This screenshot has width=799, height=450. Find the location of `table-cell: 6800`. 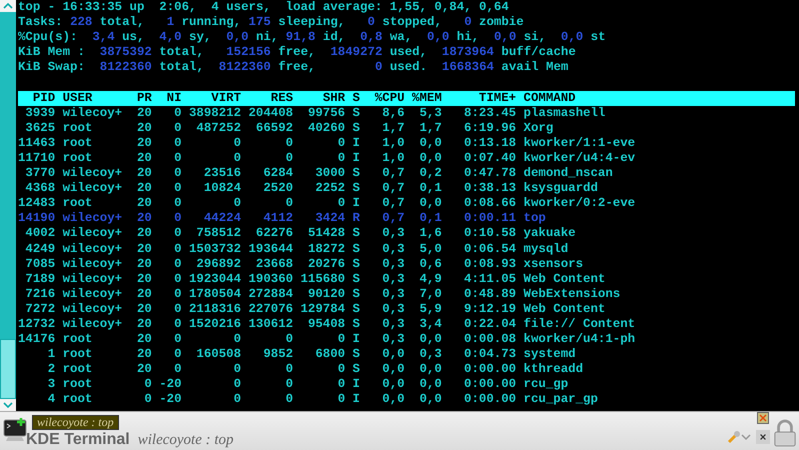

table-cell: 6800 is located at coordinates (330, 354).